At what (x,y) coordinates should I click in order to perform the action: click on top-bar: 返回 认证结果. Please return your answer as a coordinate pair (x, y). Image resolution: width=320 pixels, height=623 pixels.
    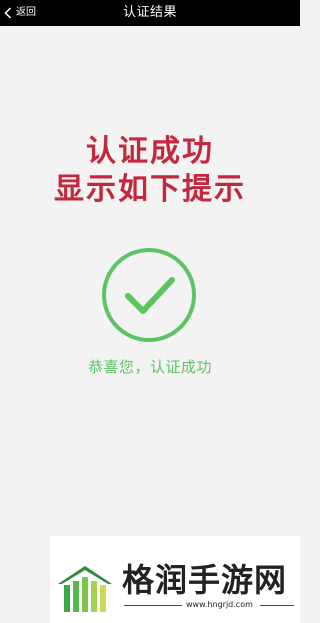
    Looking at the image, I should click on (150, 13).